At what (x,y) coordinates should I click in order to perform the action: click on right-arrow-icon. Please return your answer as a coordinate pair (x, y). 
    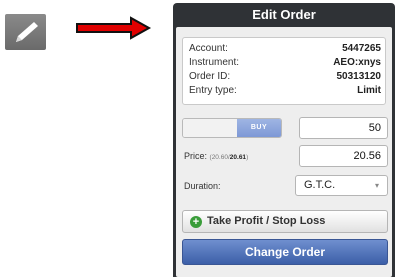
    Looking at the image, I should click on (114, 28).